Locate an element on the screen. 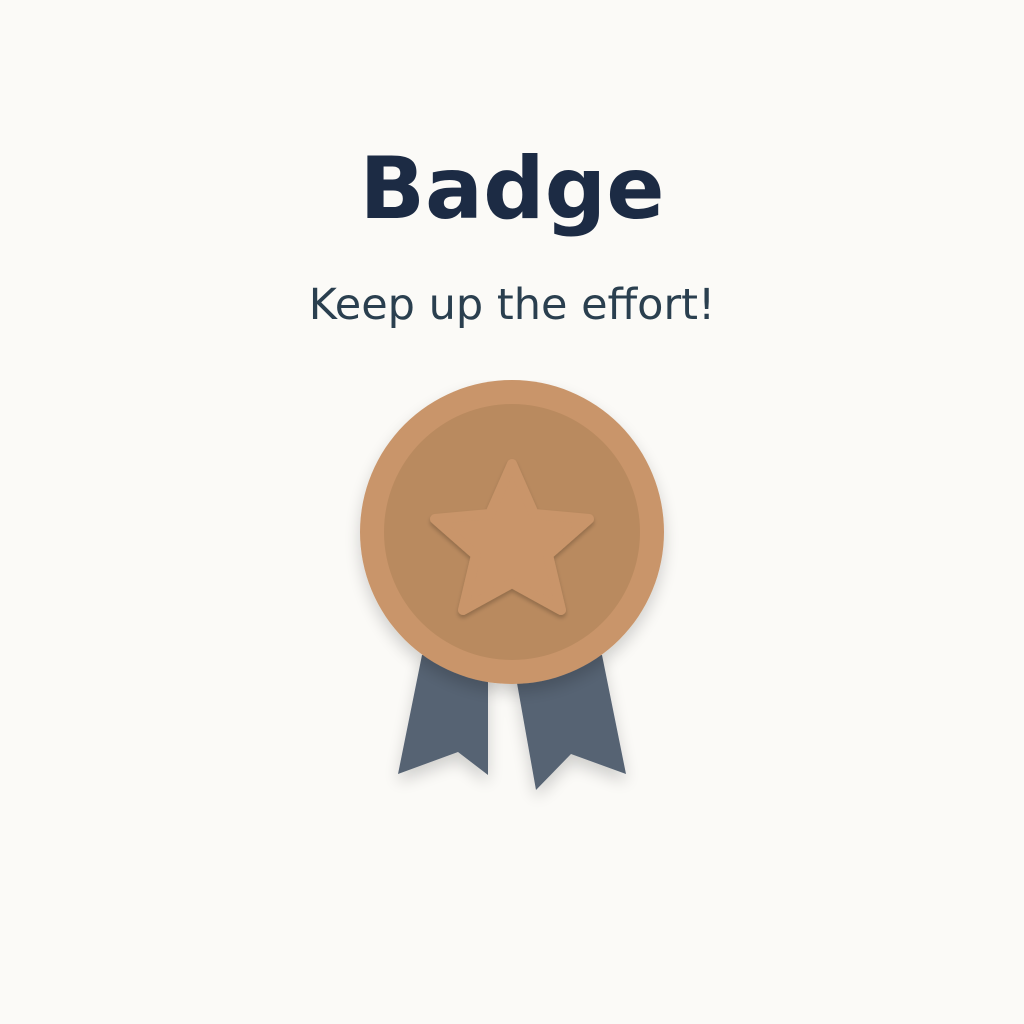  badge-title: Badge is located at coordinates (512, 189).